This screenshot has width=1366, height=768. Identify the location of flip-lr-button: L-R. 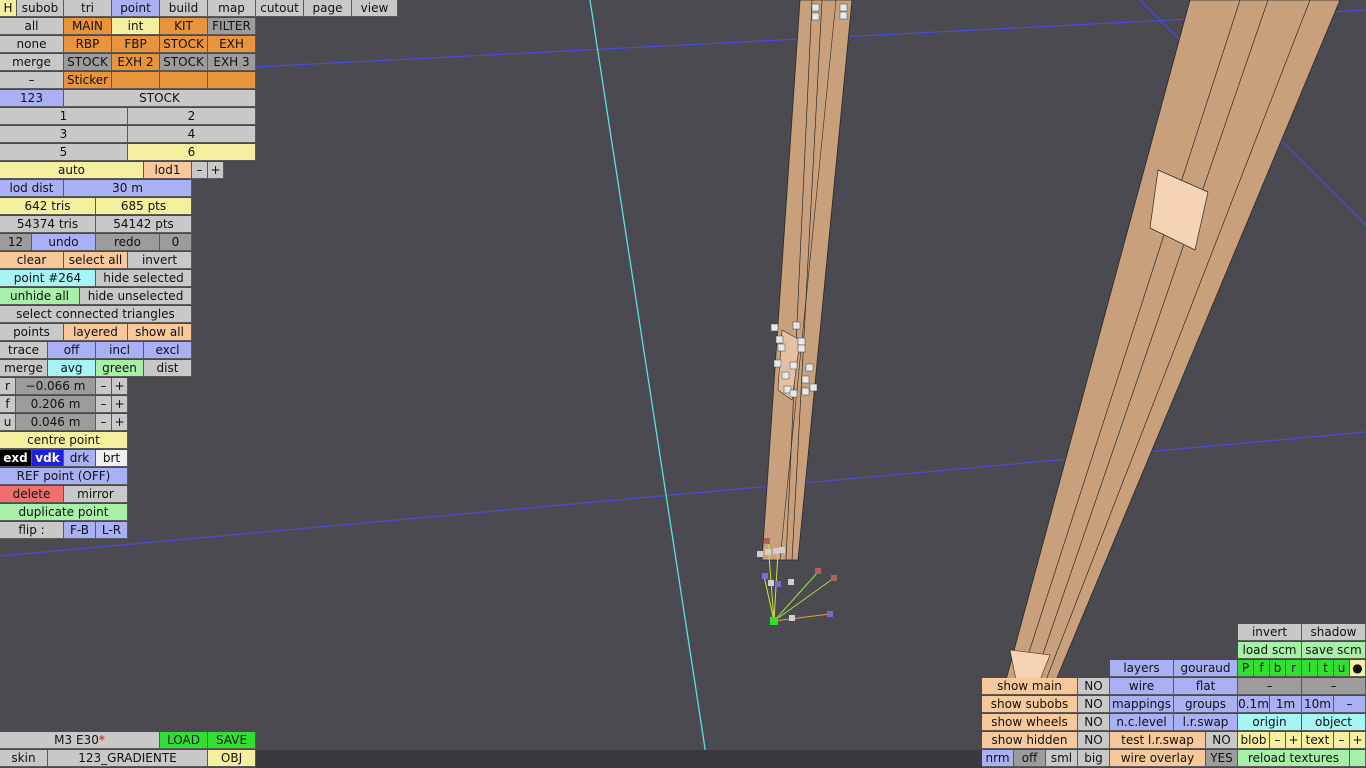
(112, 530).